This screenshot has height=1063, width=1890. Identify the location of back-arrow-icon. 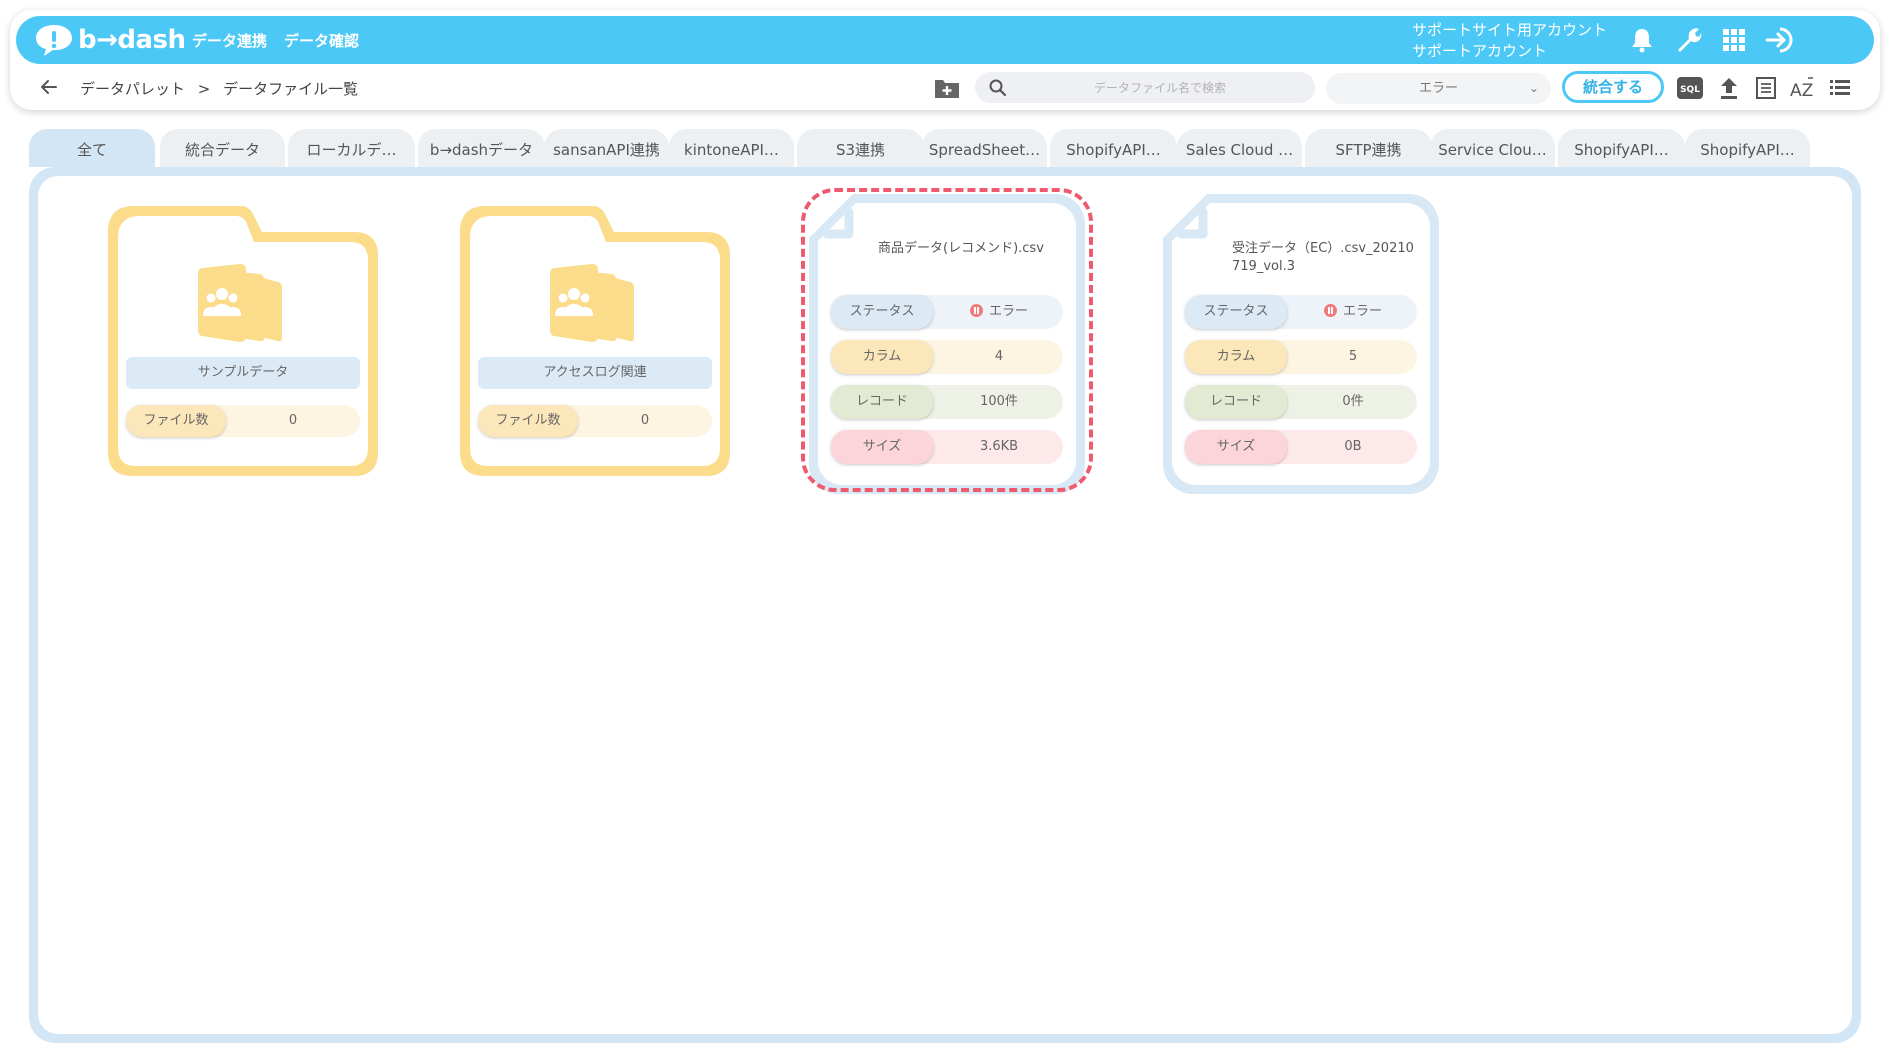
(49, 87).